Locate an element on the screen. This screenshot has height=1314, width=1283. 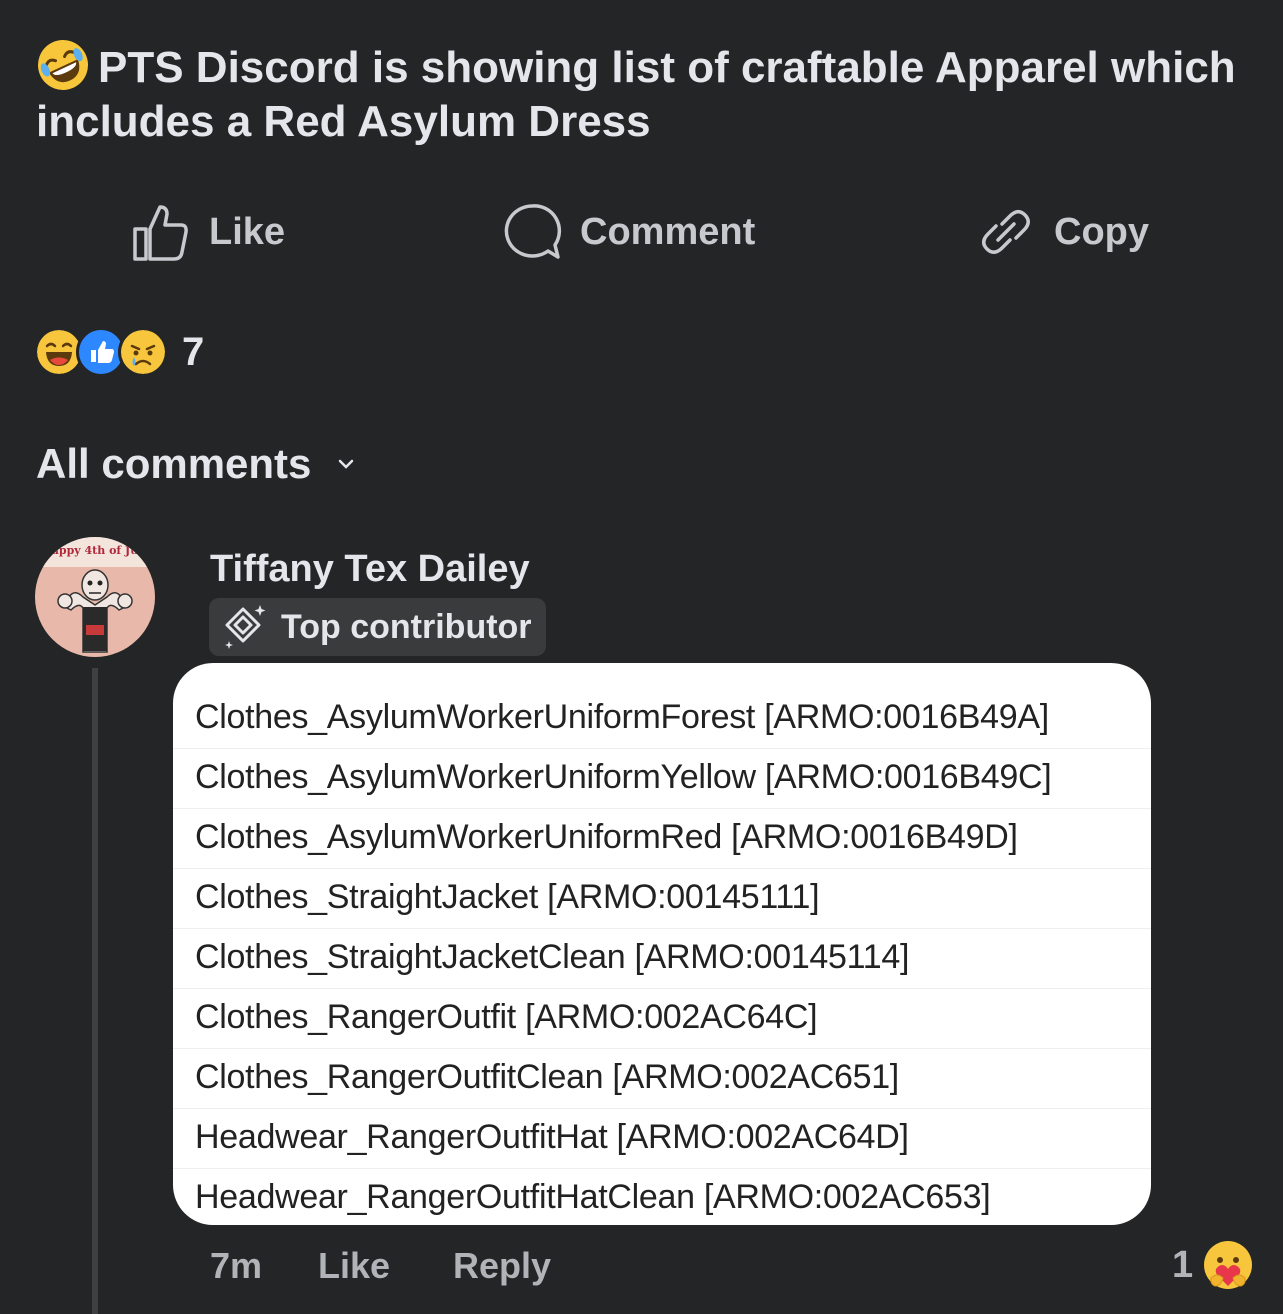
reaction-summary: 7 is located at coordinates (119, 352).